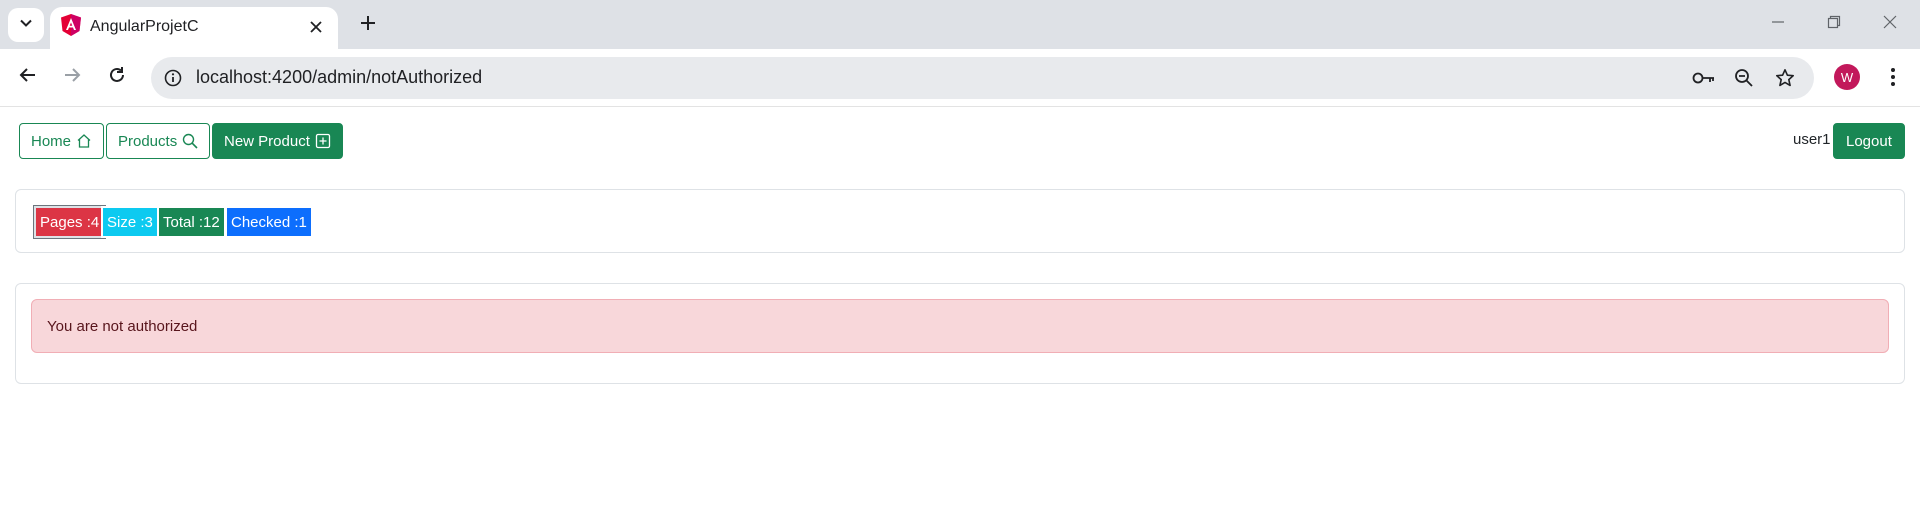 The image size is (1920, 528). I want to click on back-button, so click(28, 77).